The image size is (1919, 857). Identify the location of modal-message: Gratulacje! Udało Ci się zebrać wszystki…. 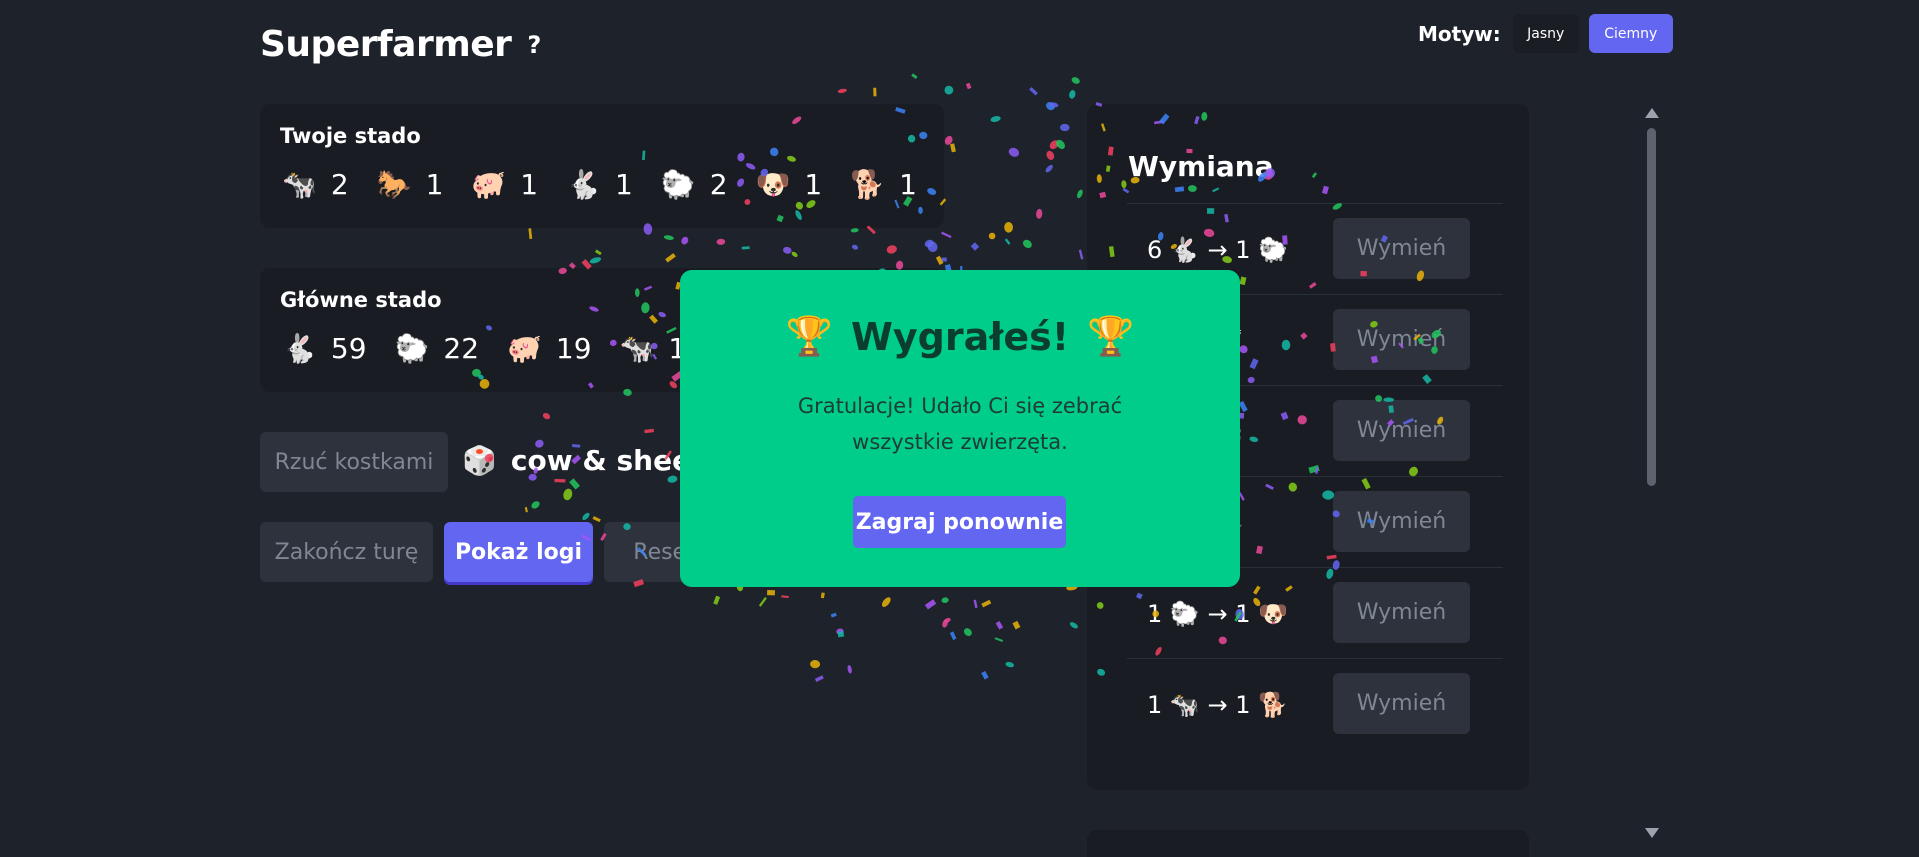
(960, 424).